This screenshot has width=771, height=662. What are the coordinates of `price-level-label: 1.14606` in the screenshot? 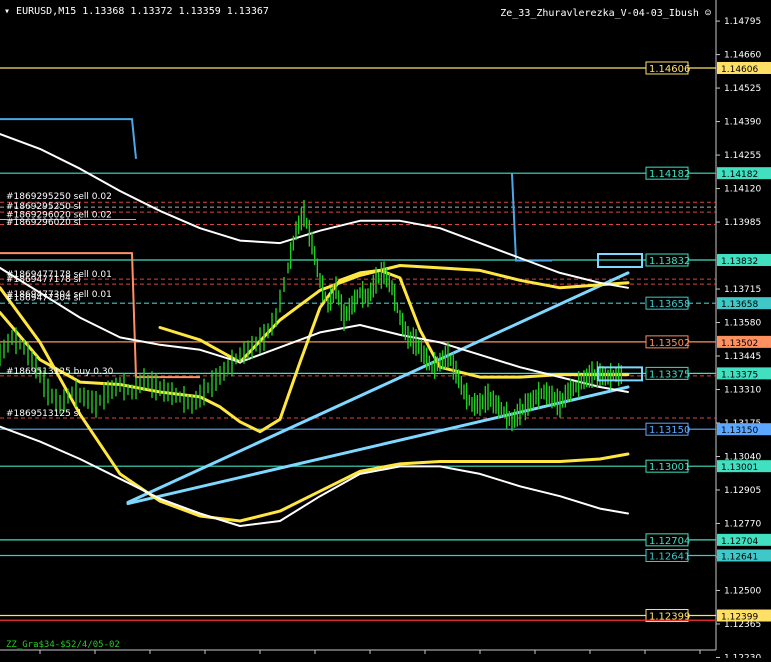 It's located at (669, 69).